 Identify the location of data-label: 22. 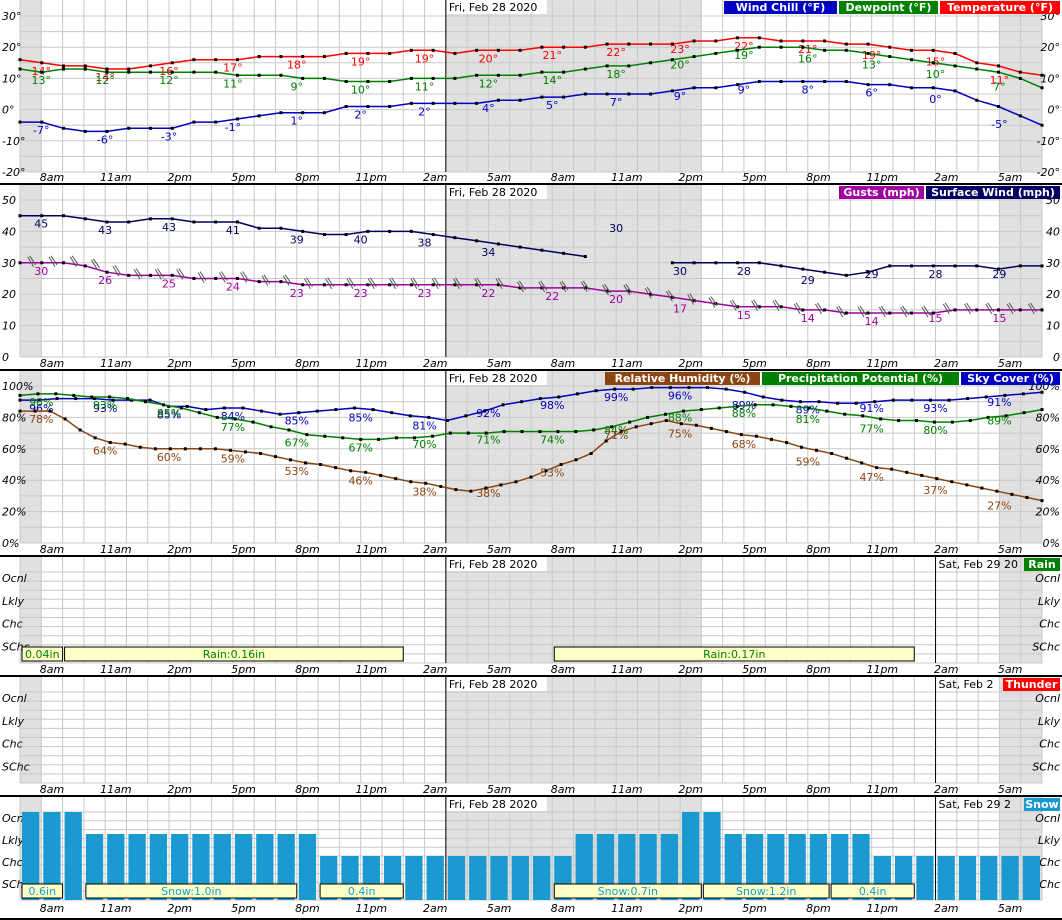
(552, 296).